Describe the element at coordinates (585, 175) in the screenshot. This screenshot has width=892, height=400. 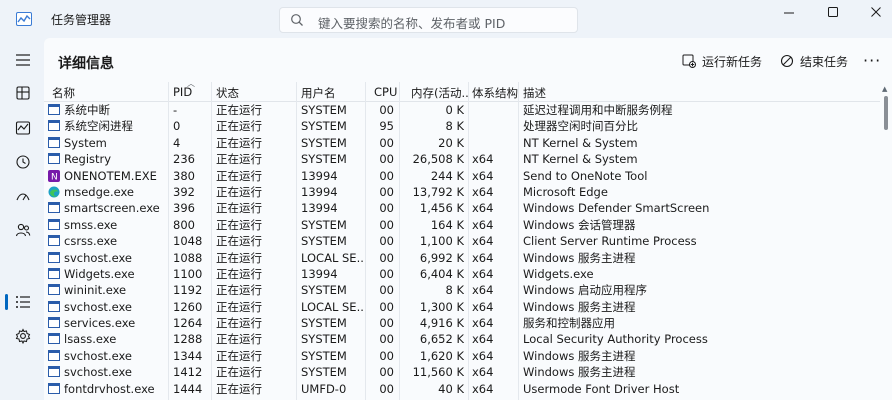
I see `cell-description: Send to OneNote Tool` at that location.